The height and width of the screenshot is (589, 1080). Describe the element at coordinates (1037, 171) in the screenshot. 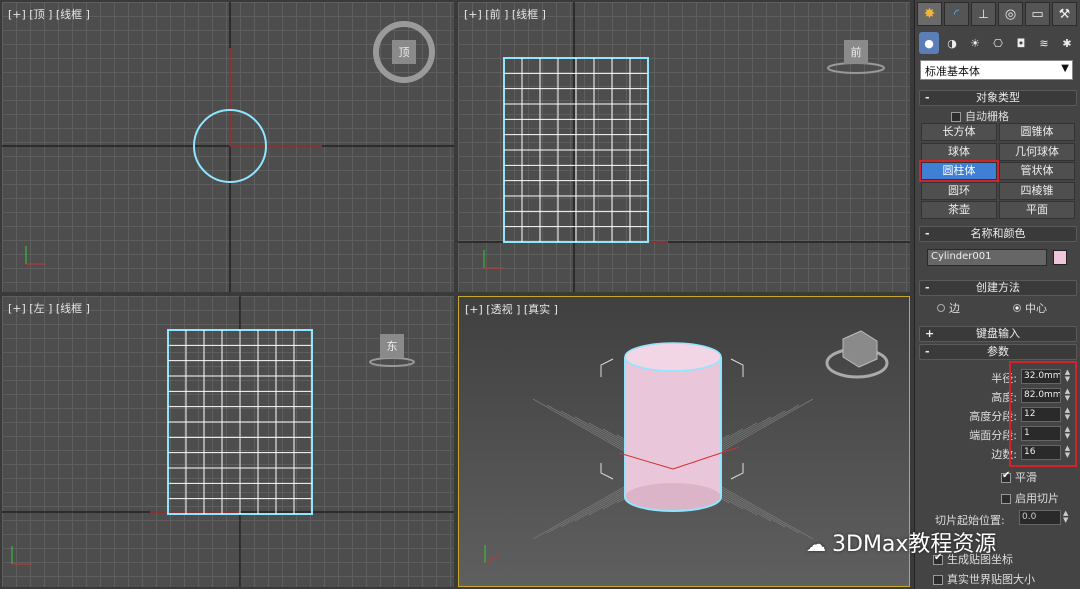

I see `object-button: 管状体` at that location.